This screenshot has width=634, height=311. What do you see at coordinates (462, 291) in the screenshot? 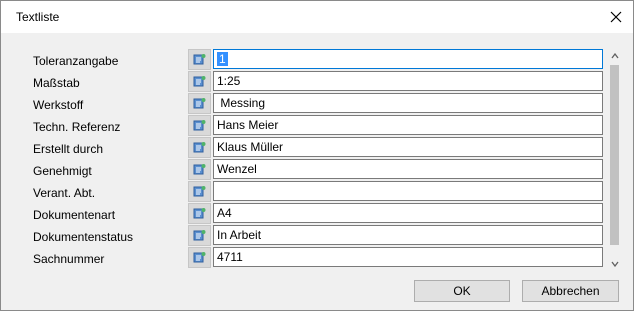
I see `ok-button: OK` at bounding box center [462, 291].